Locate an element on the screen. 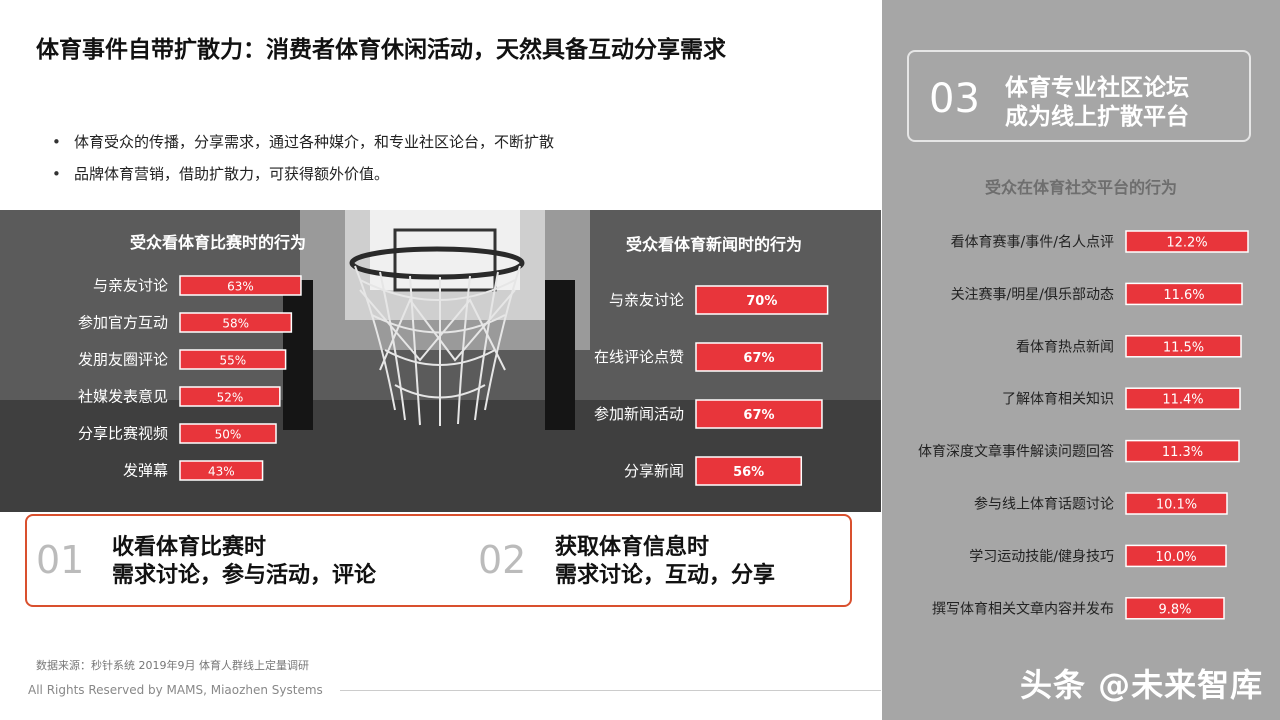 Image resolution: width=1280 pixels, height=720 pixels. category-label: 发朋友圈评论 is located at coordinates (123, 360).